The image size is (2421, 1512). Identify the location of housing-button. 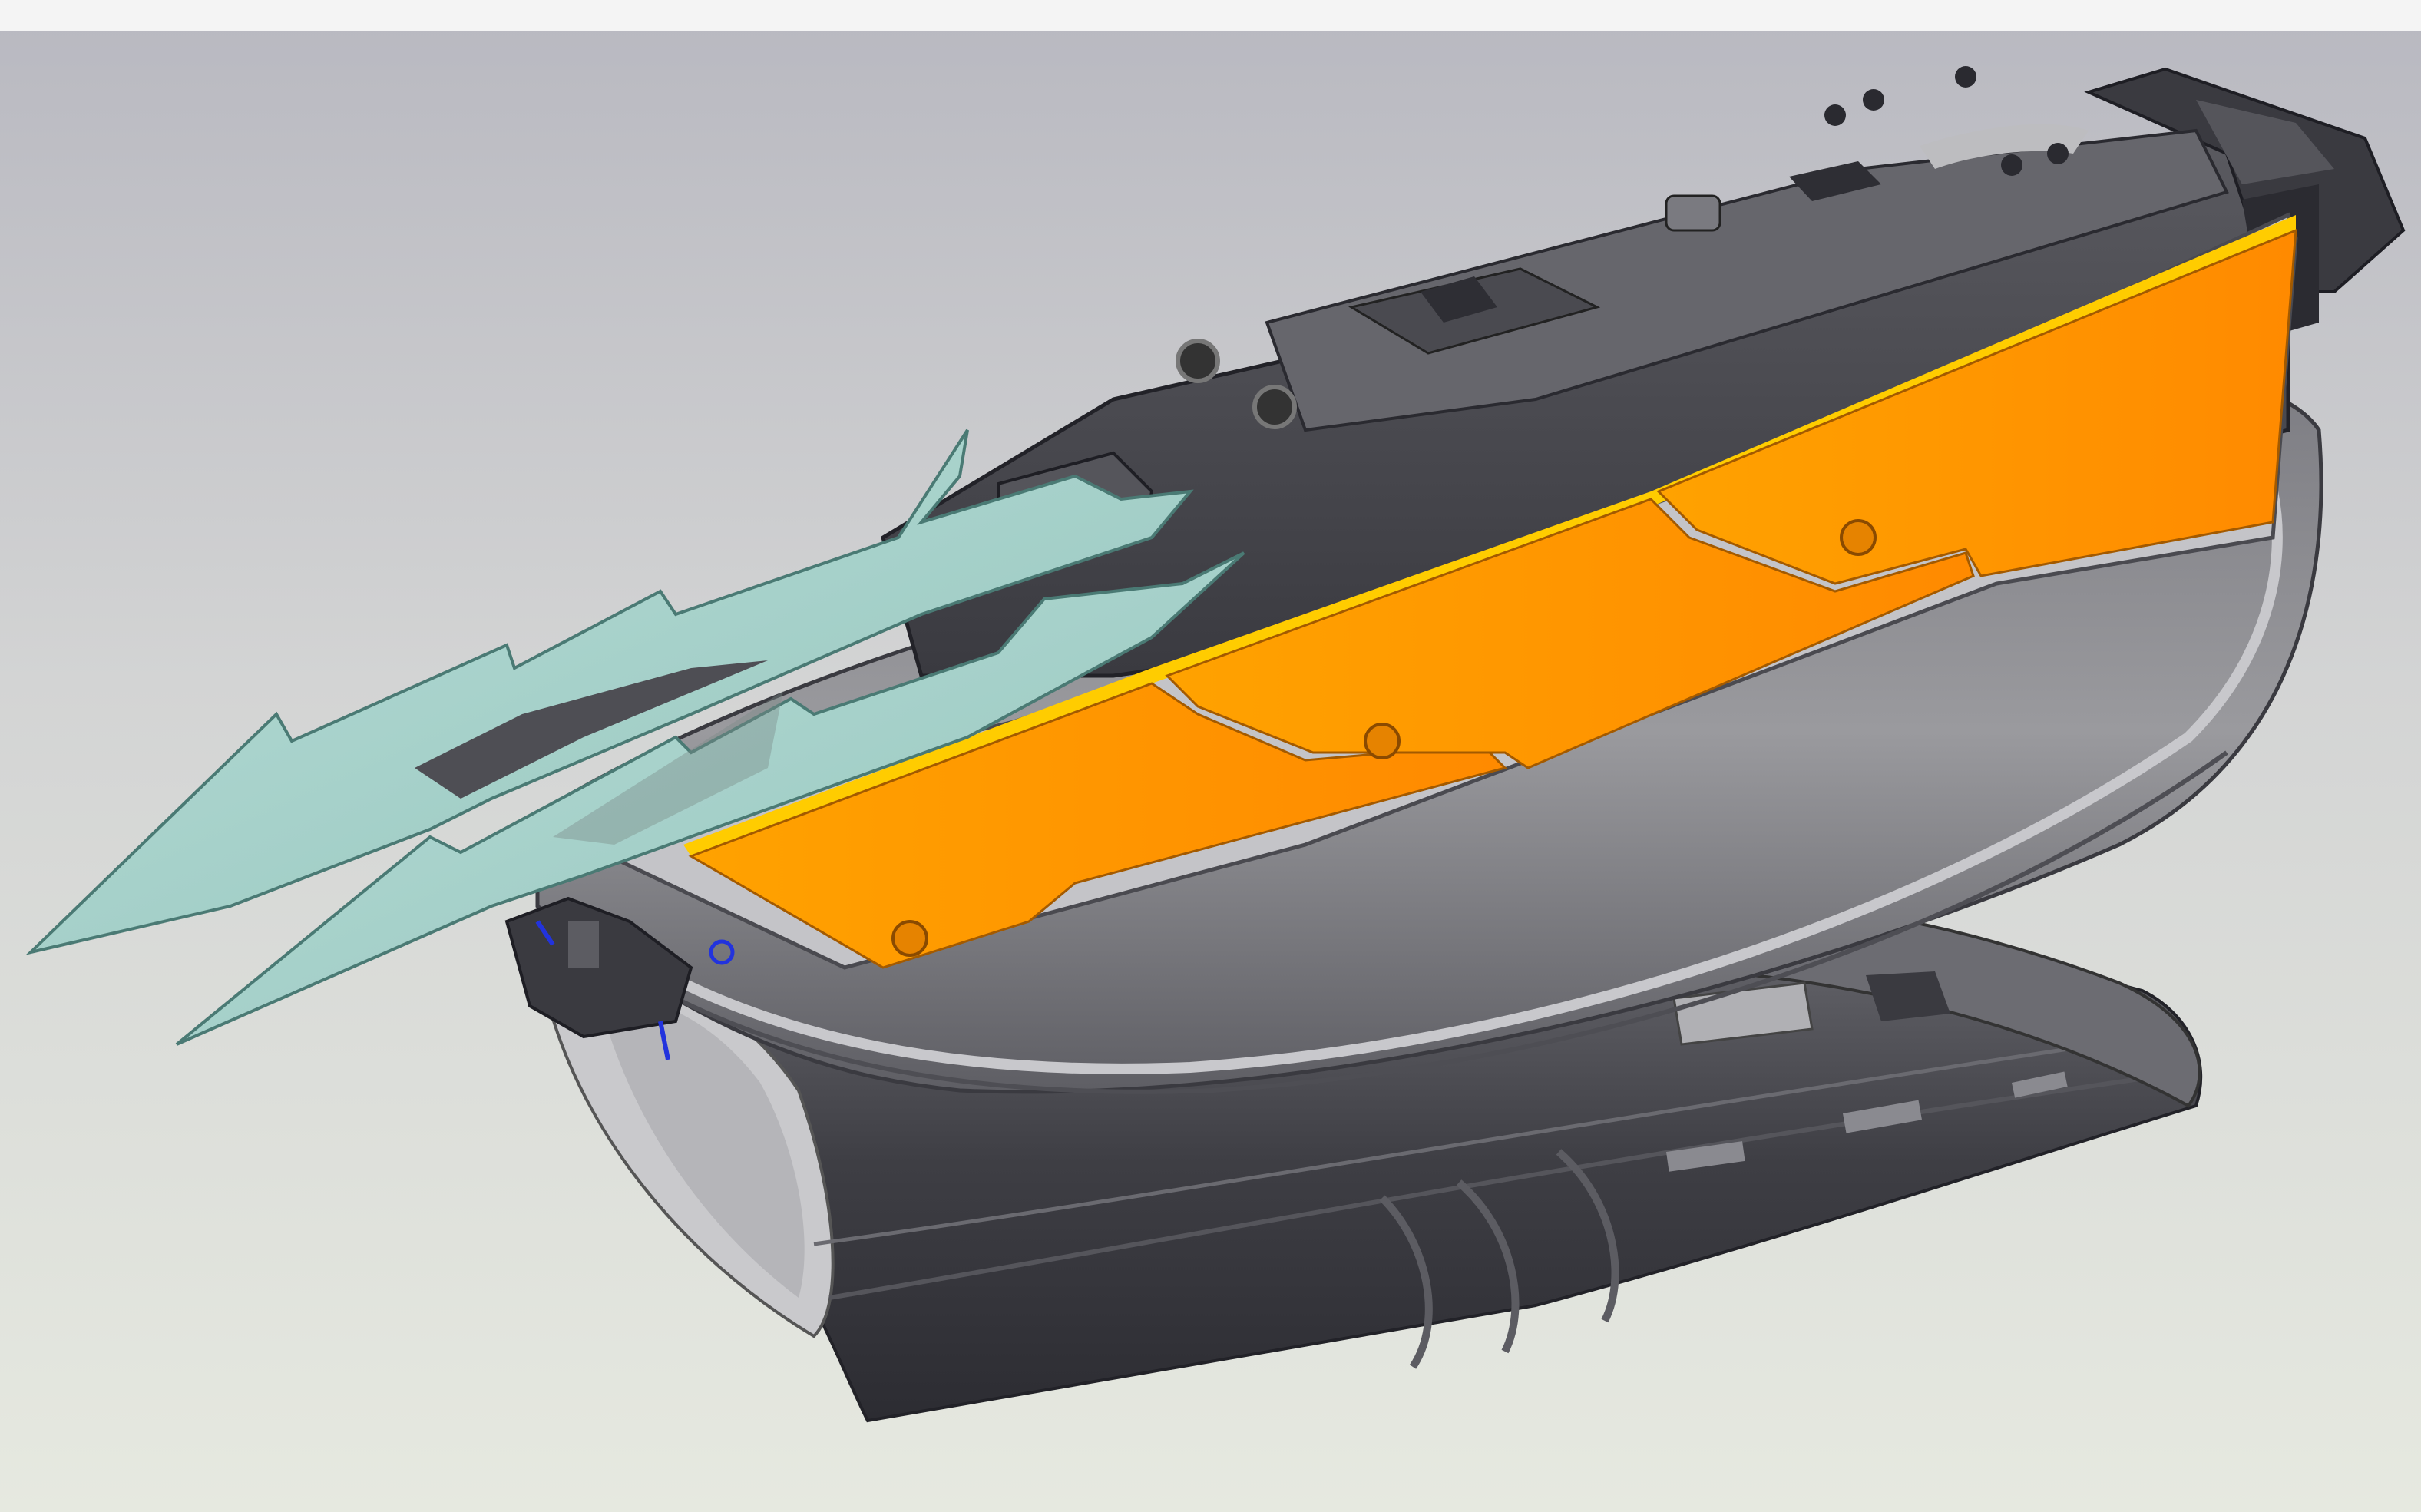
(1693, 213).